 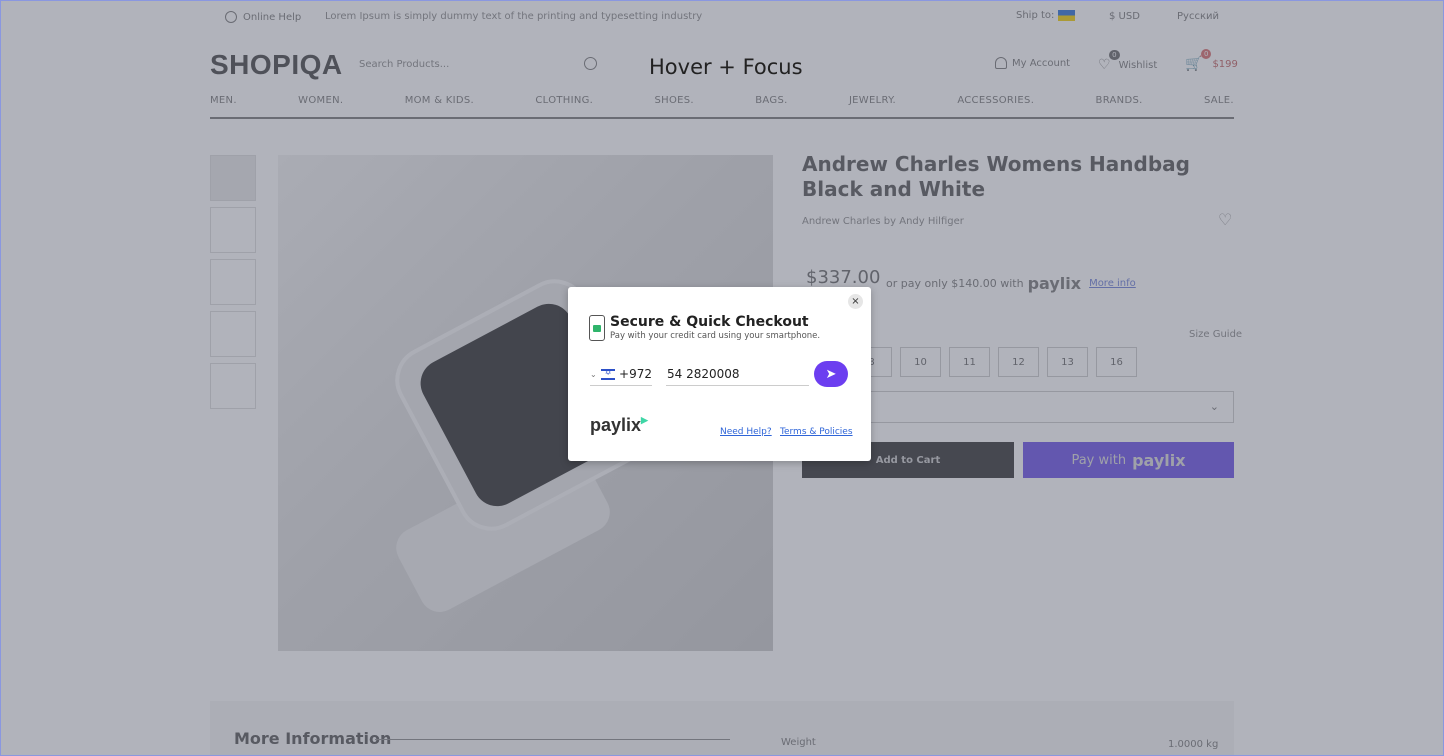 What do you see at coordinates (709, 322) in the screenshot?
I see `modal-title: Secure & Quick Checkout` at bounding box center [709, 322].